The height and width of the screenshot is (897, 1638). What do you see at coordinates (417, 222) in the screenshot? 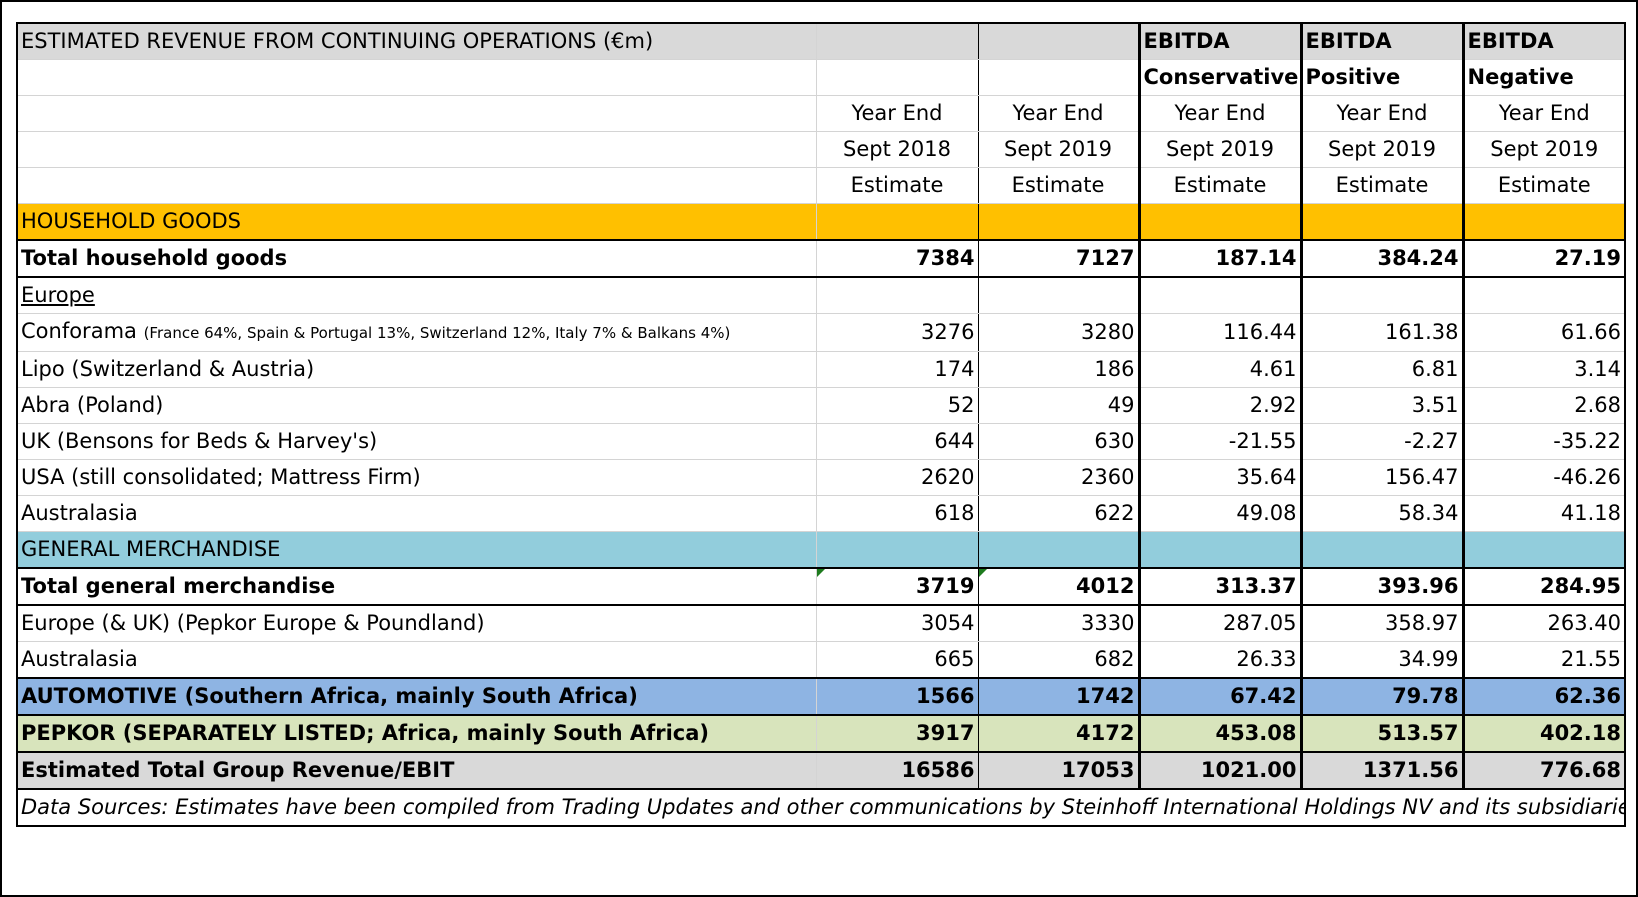
I see `section-household-label: HOUSEHOLD GOODS` at bounding box center [417, 222].